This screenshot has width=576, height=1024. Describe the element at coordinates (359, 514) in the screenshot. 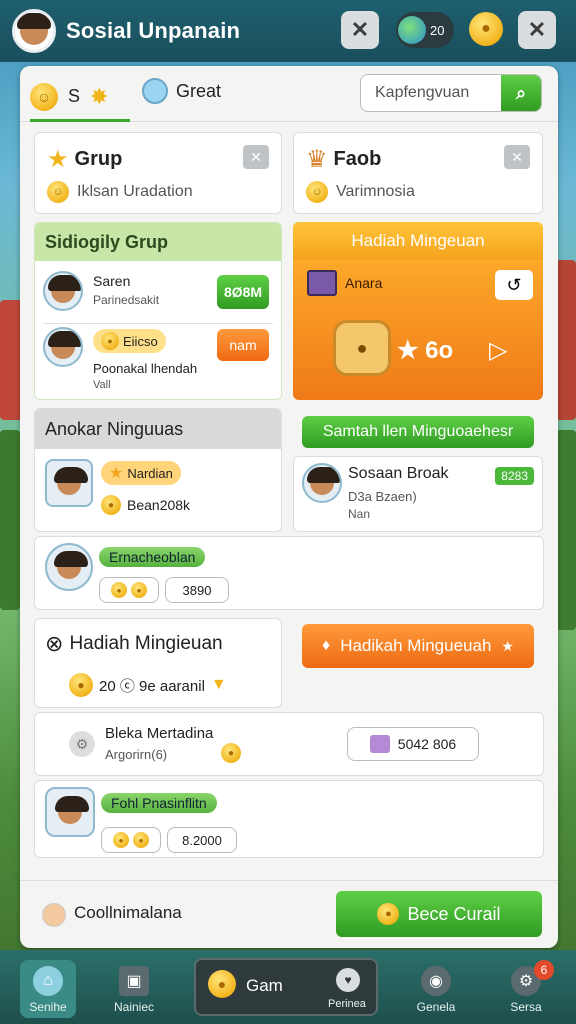

I see `social-break-line2: Nan` at that location.